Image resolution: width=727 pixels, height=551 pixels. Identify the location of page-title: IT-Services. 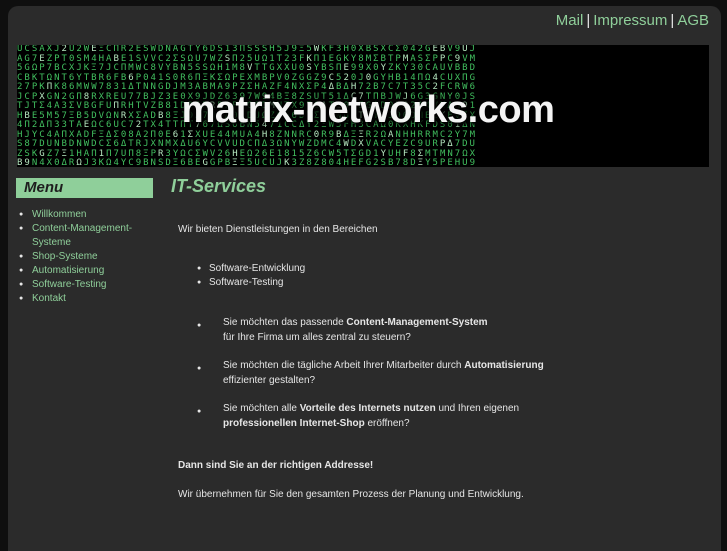
(219, 186).